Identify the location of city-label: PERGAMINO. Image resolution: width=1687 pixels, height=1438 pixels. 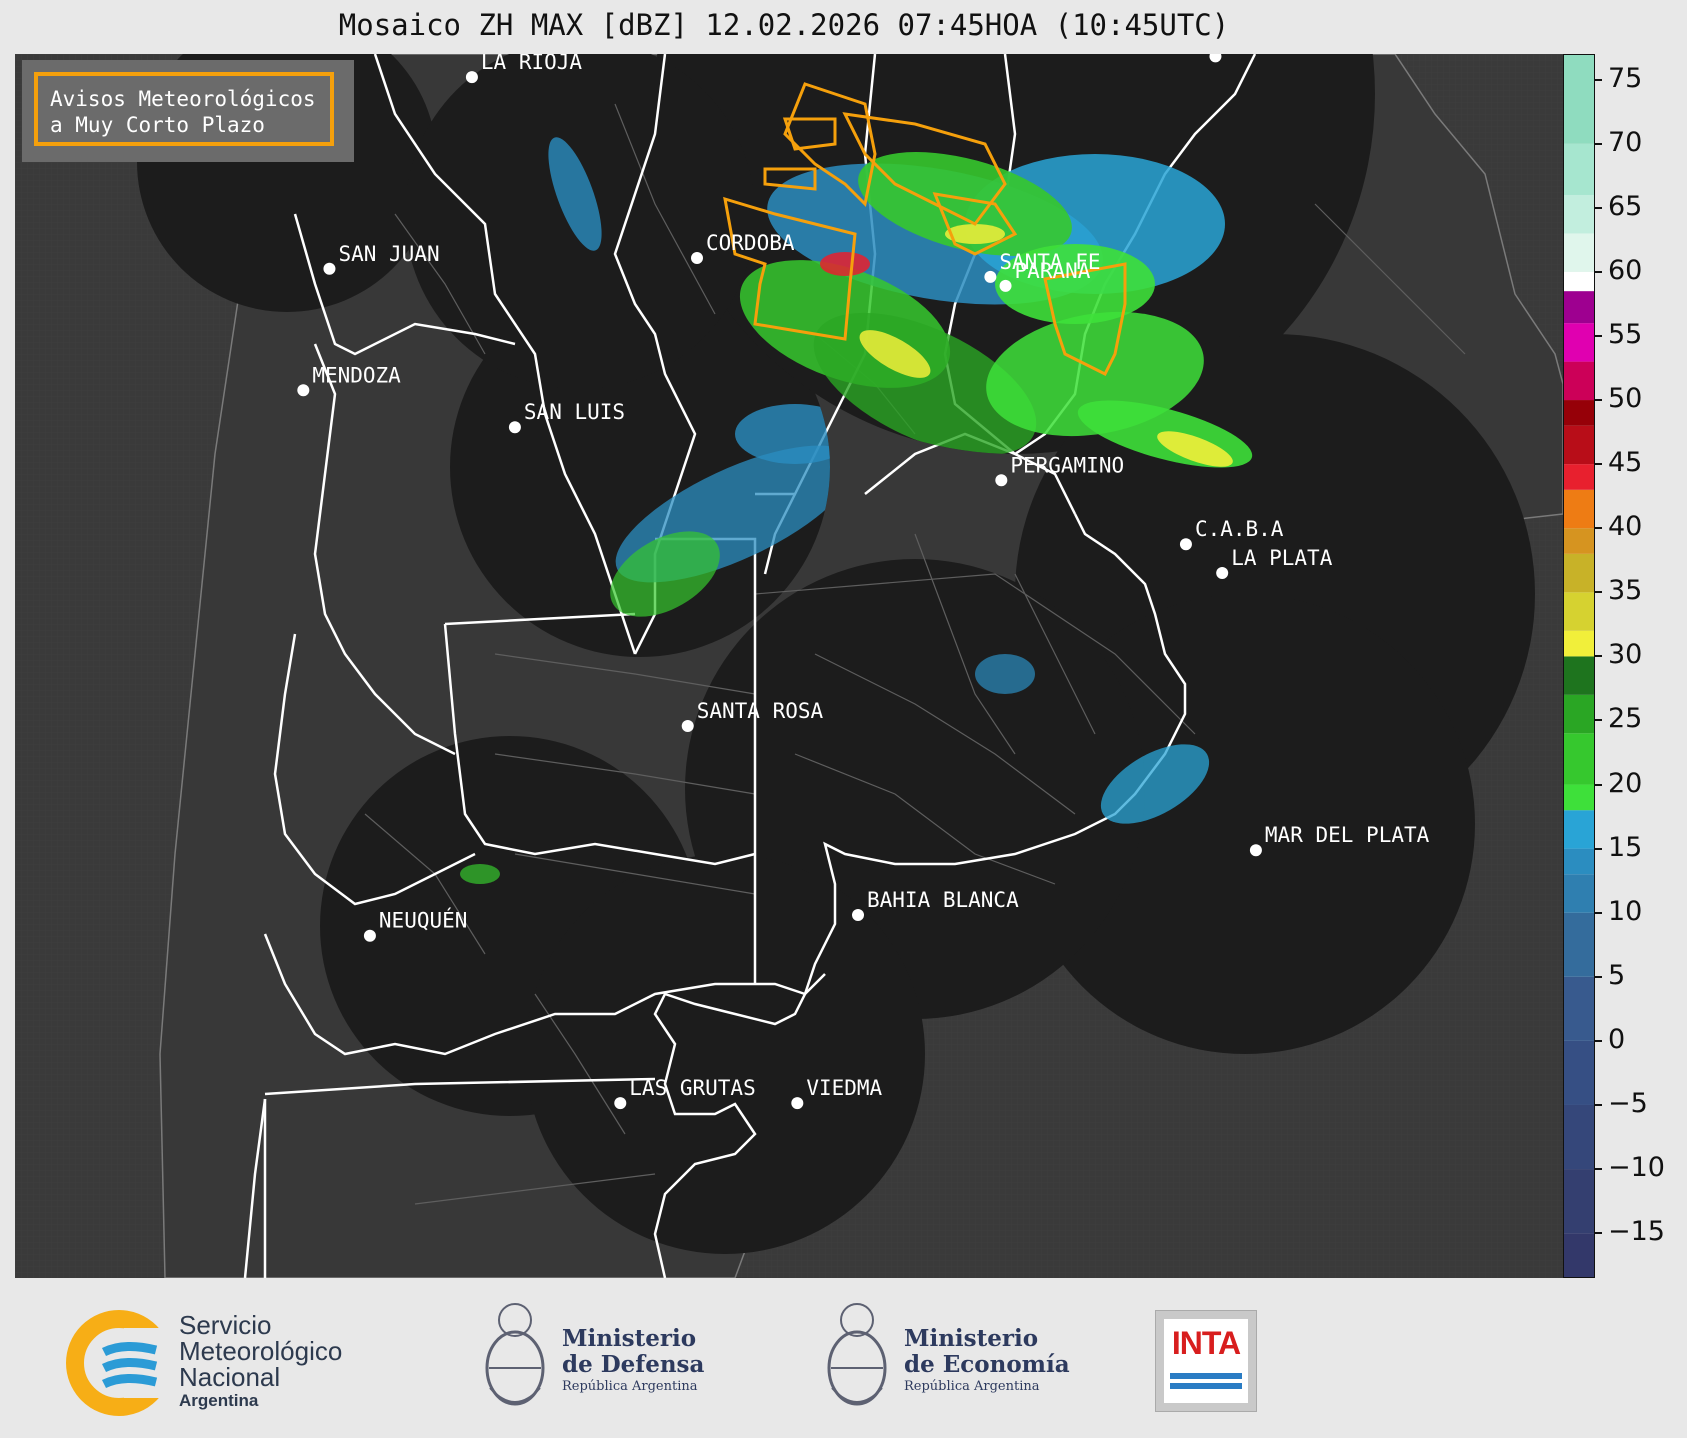
(1067, 465).